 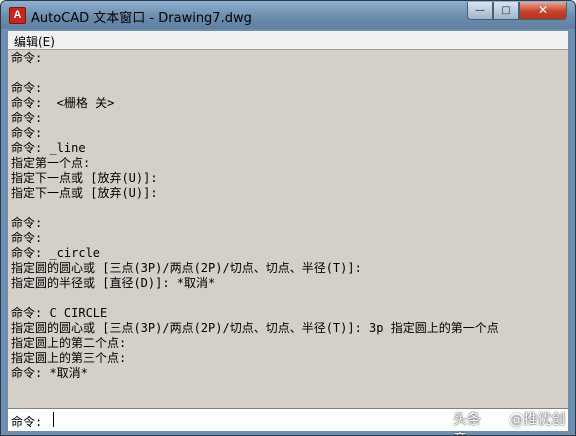 I want to click on minimize-button: —, so click(x=480, y=11).